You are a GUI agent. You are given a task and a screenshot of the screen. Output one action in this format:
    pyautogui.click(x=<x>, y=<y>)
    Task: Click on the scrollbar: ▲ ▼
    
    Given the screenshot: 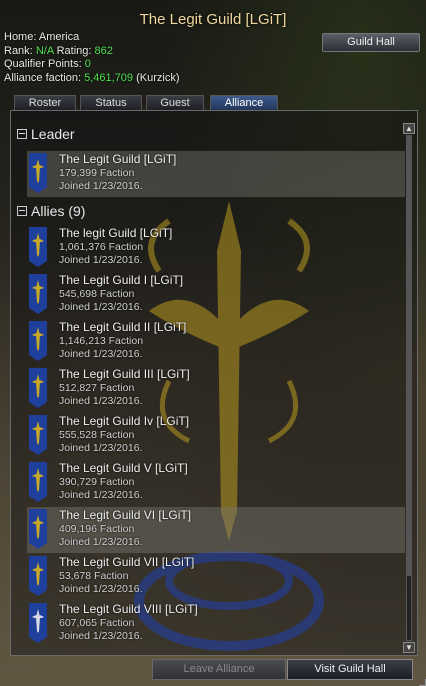 What is the action you would take?
    pyautogui.click(x=409, y=388)
    